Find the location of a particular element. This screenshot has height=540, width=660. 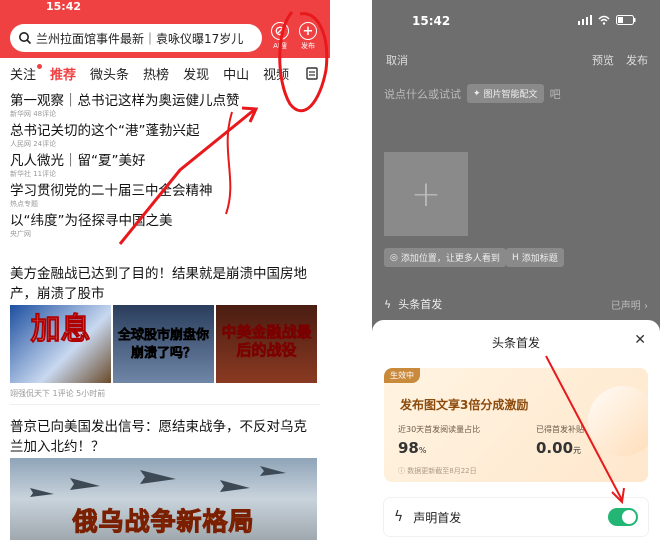

tab-recommend: 推荐 is located at coordinates (63, 73).